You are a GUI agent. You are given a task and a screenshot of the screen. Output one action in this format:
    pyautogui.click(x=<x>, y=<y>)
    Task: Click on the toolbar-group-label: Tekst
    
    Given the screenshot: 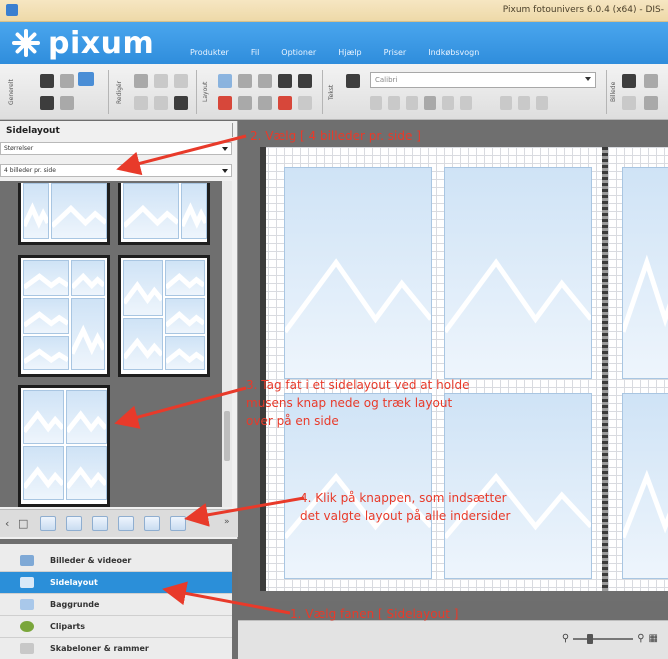 What is the action you would take?
    pyautogui.click(x=331, y=92)
    